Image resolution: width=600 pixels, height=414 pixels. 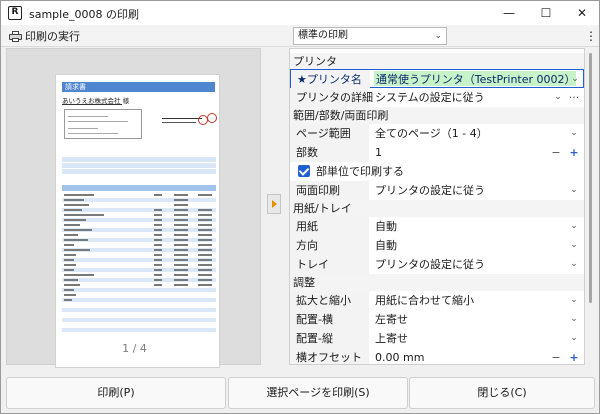 I want to click on h-offset-label: 横オフセット, so click(x=329, y=356).